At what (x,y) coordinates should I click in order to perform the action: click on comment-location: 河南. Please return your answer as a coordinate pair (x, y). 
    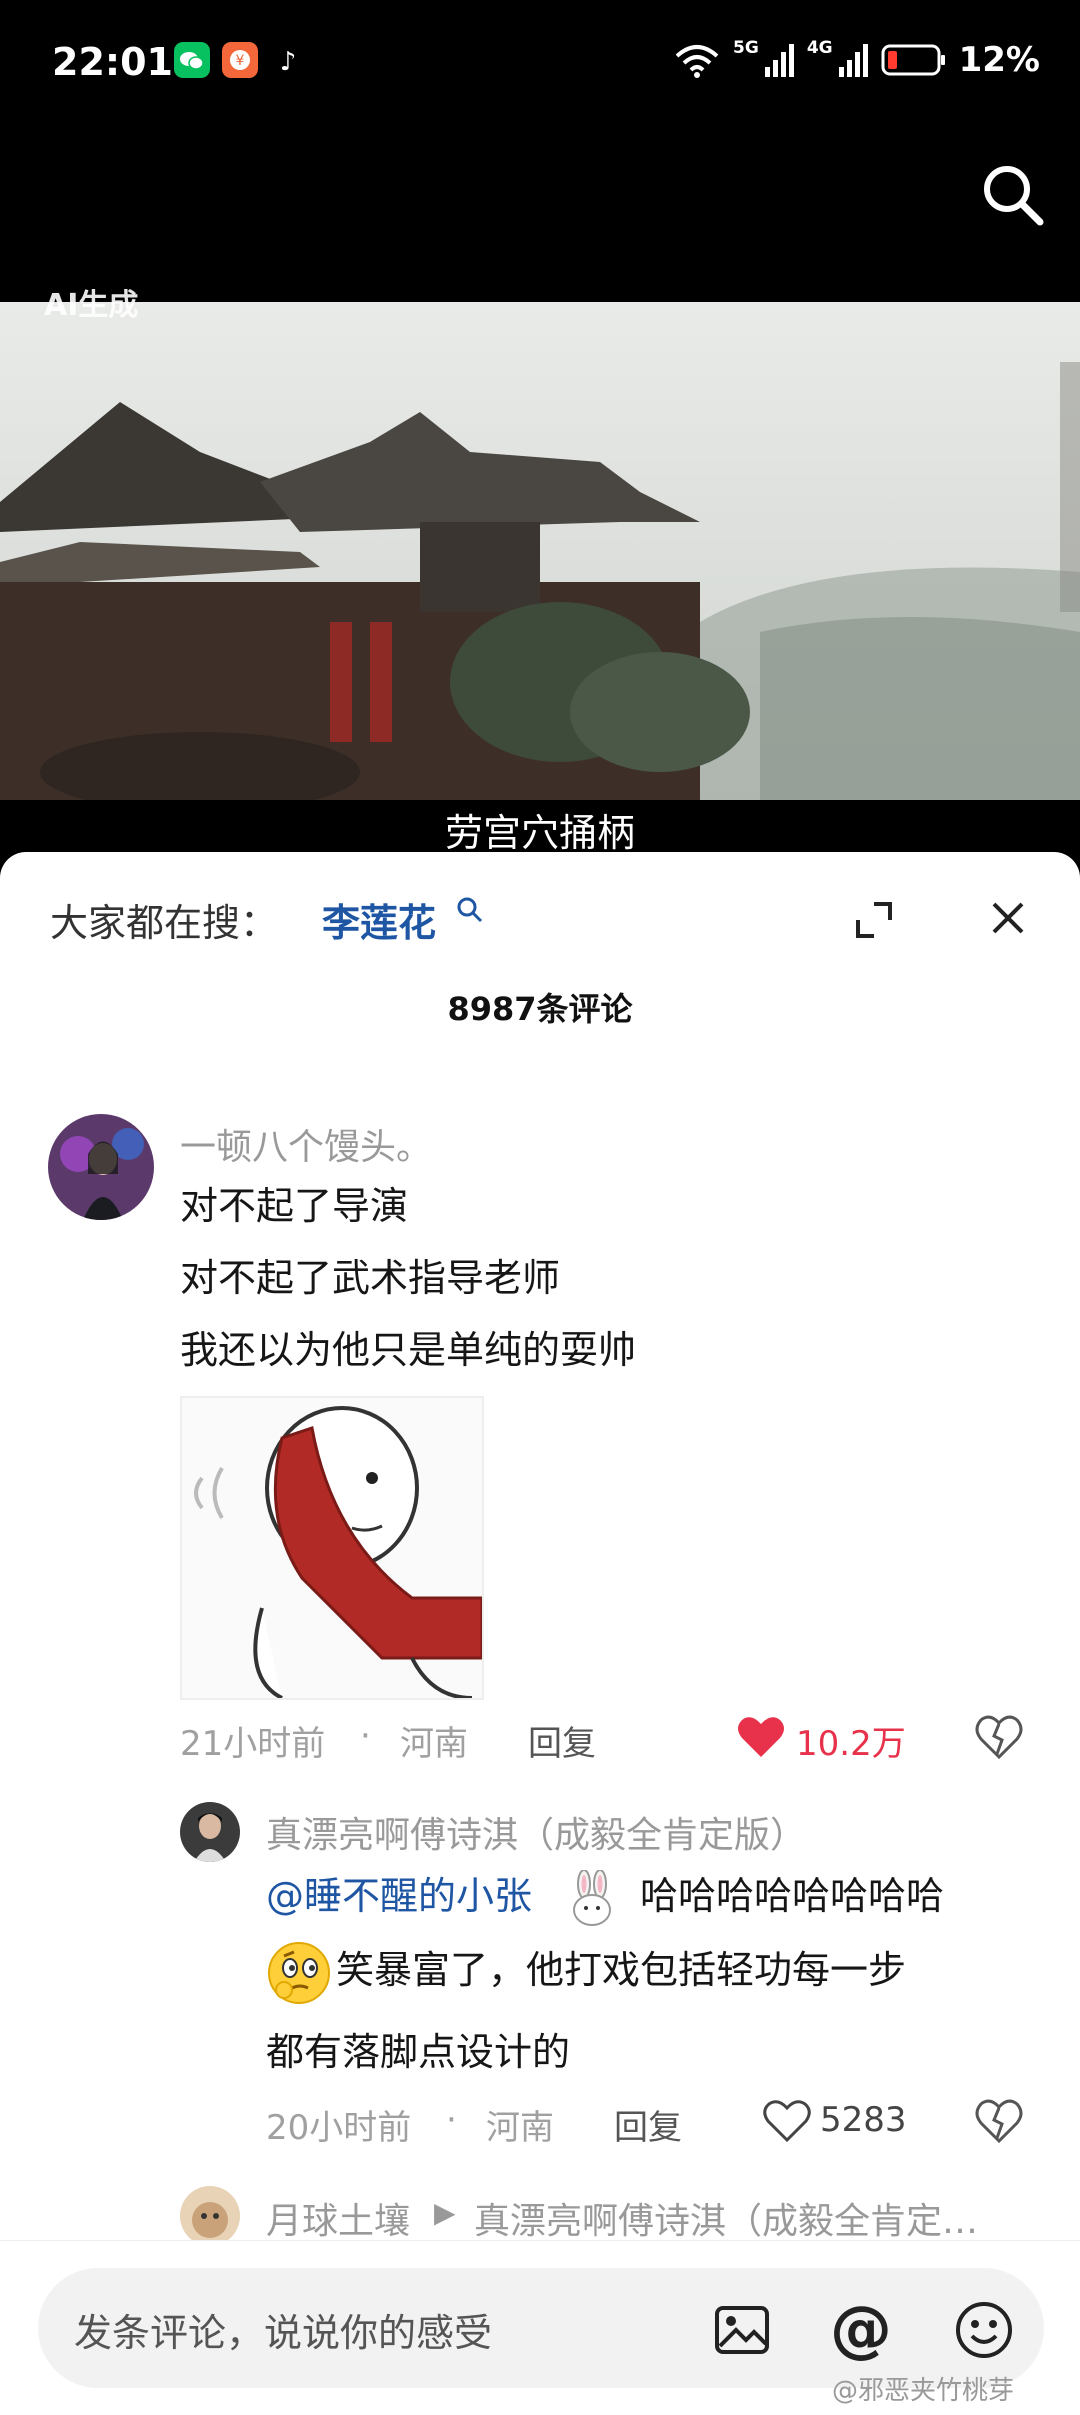
    Looking at the image, I should click on (434, 1744).